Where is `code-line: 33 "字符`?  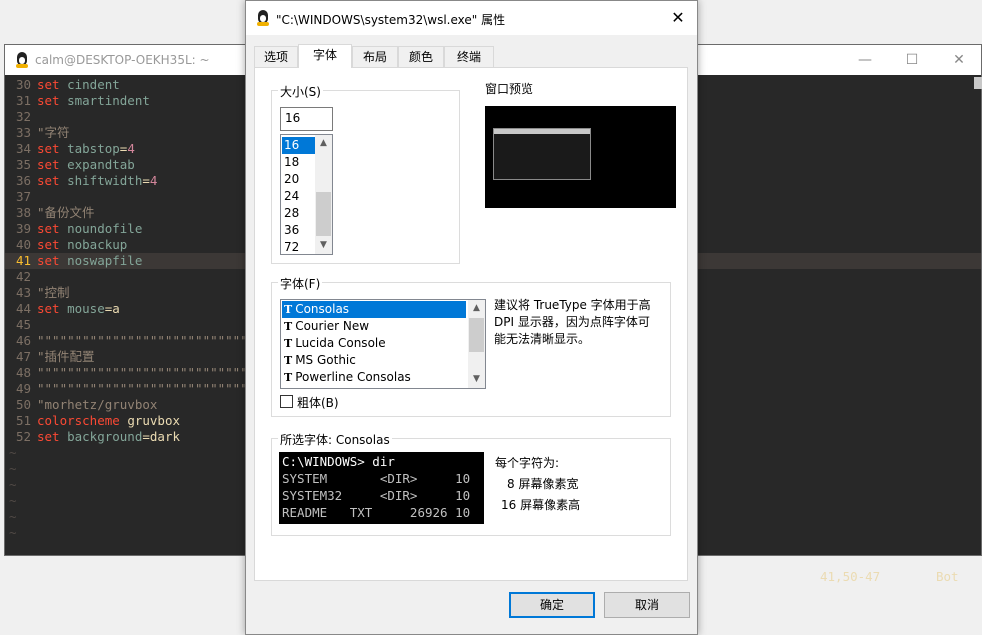
code-line: 33 "字符 is located at coordinates (37, 133).